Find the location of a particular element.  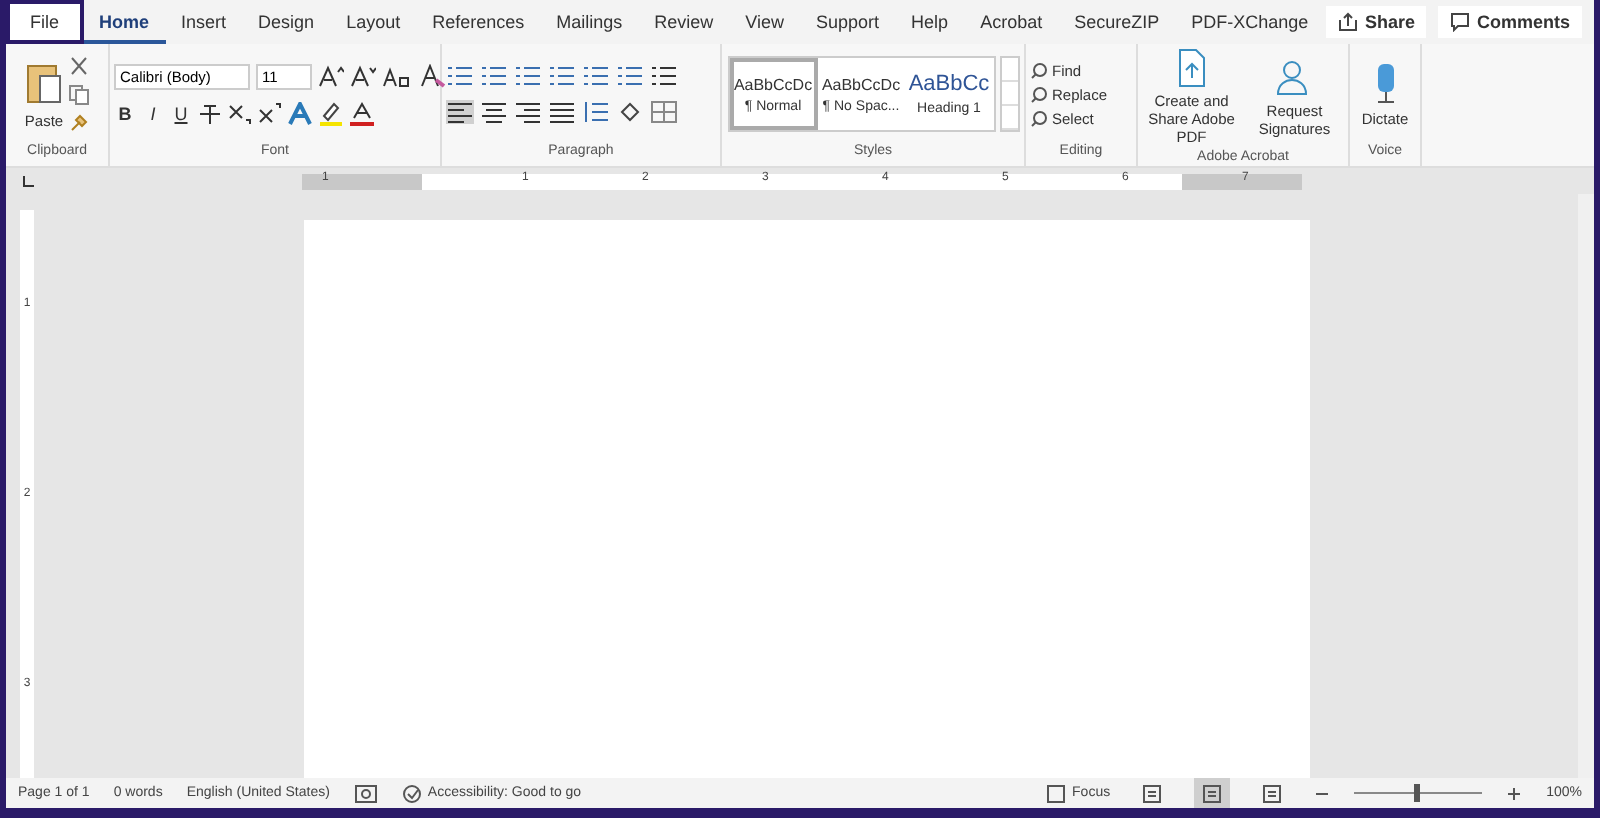

share-button: Share is located at coordinates (1376, 22).